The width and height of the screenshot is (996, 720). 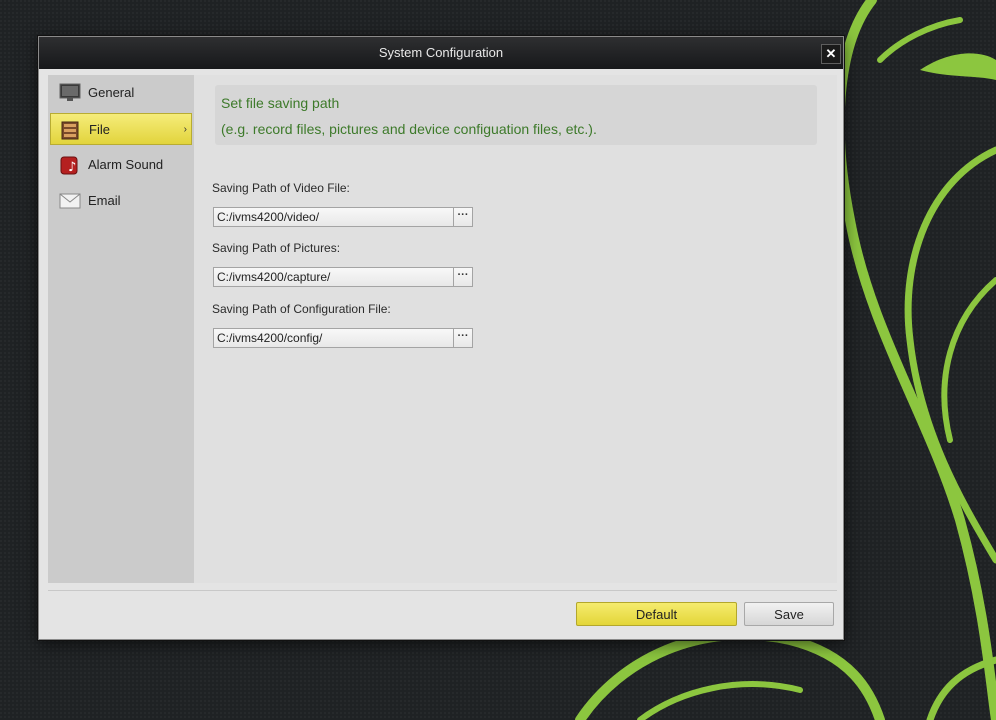 I want to click on sidebar-item-alarm-sound: ♪ Alarm Sound, so click(x=121, y=165).